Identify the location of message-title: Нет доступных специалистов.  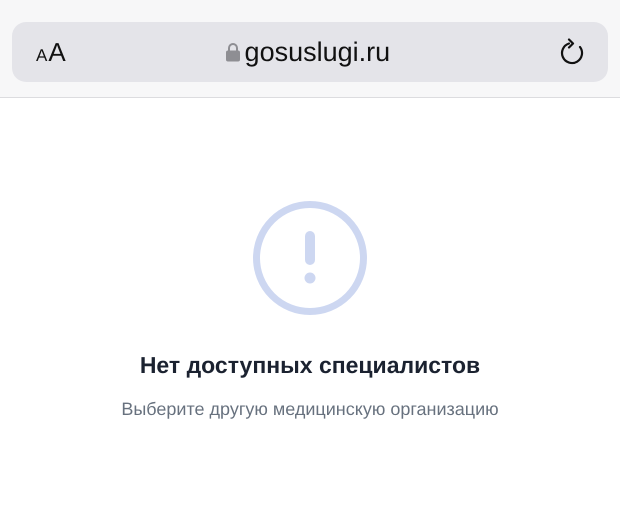
(310, 365).